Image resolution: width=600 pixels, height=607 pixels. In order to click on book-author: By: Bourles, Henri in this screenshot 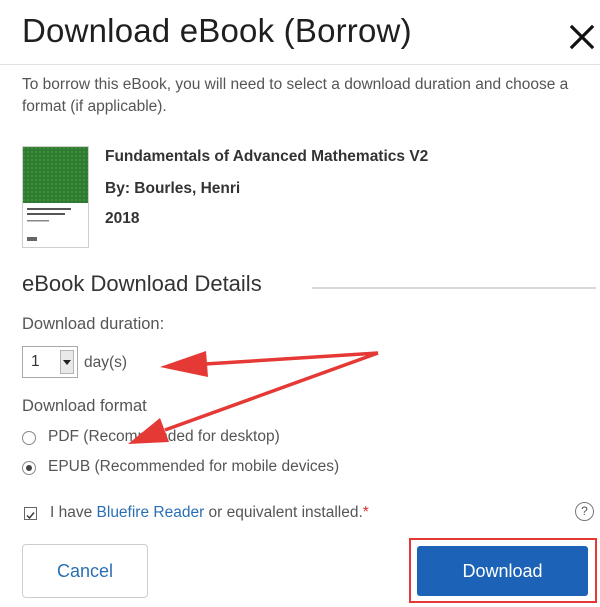, I will do `click(173, 188)`.